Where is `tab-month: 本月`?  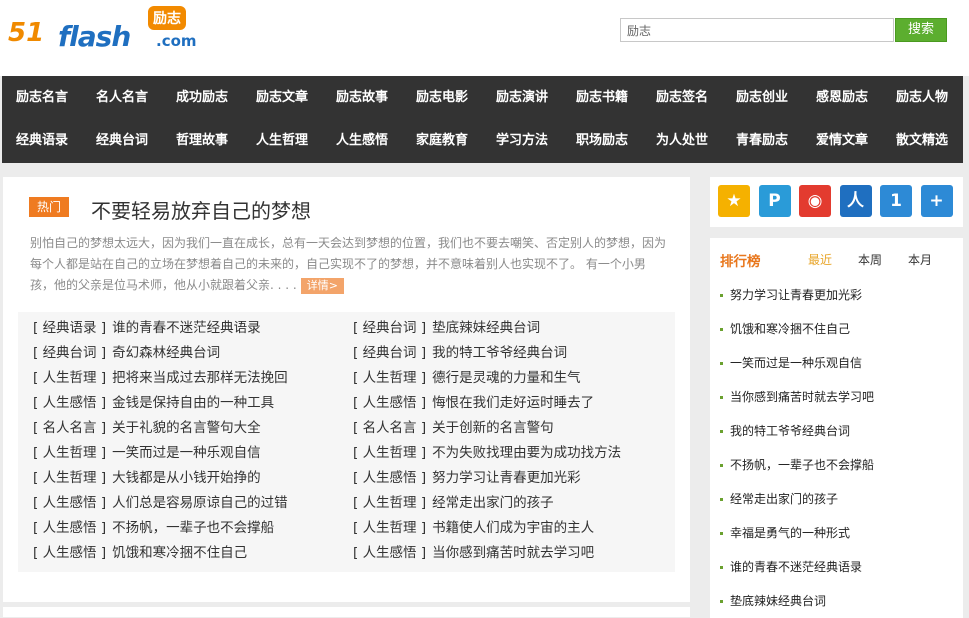 tab-month: 本月 is located at coordinates (920, 259).